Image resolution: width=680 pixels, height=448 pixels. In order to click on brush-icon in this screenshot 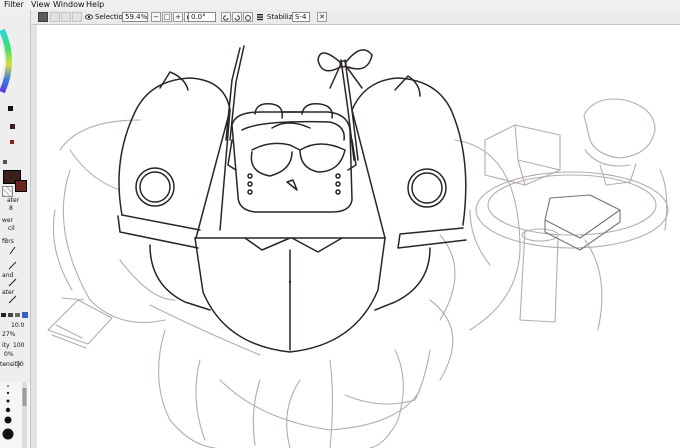, I will do `click(12, 282)`.